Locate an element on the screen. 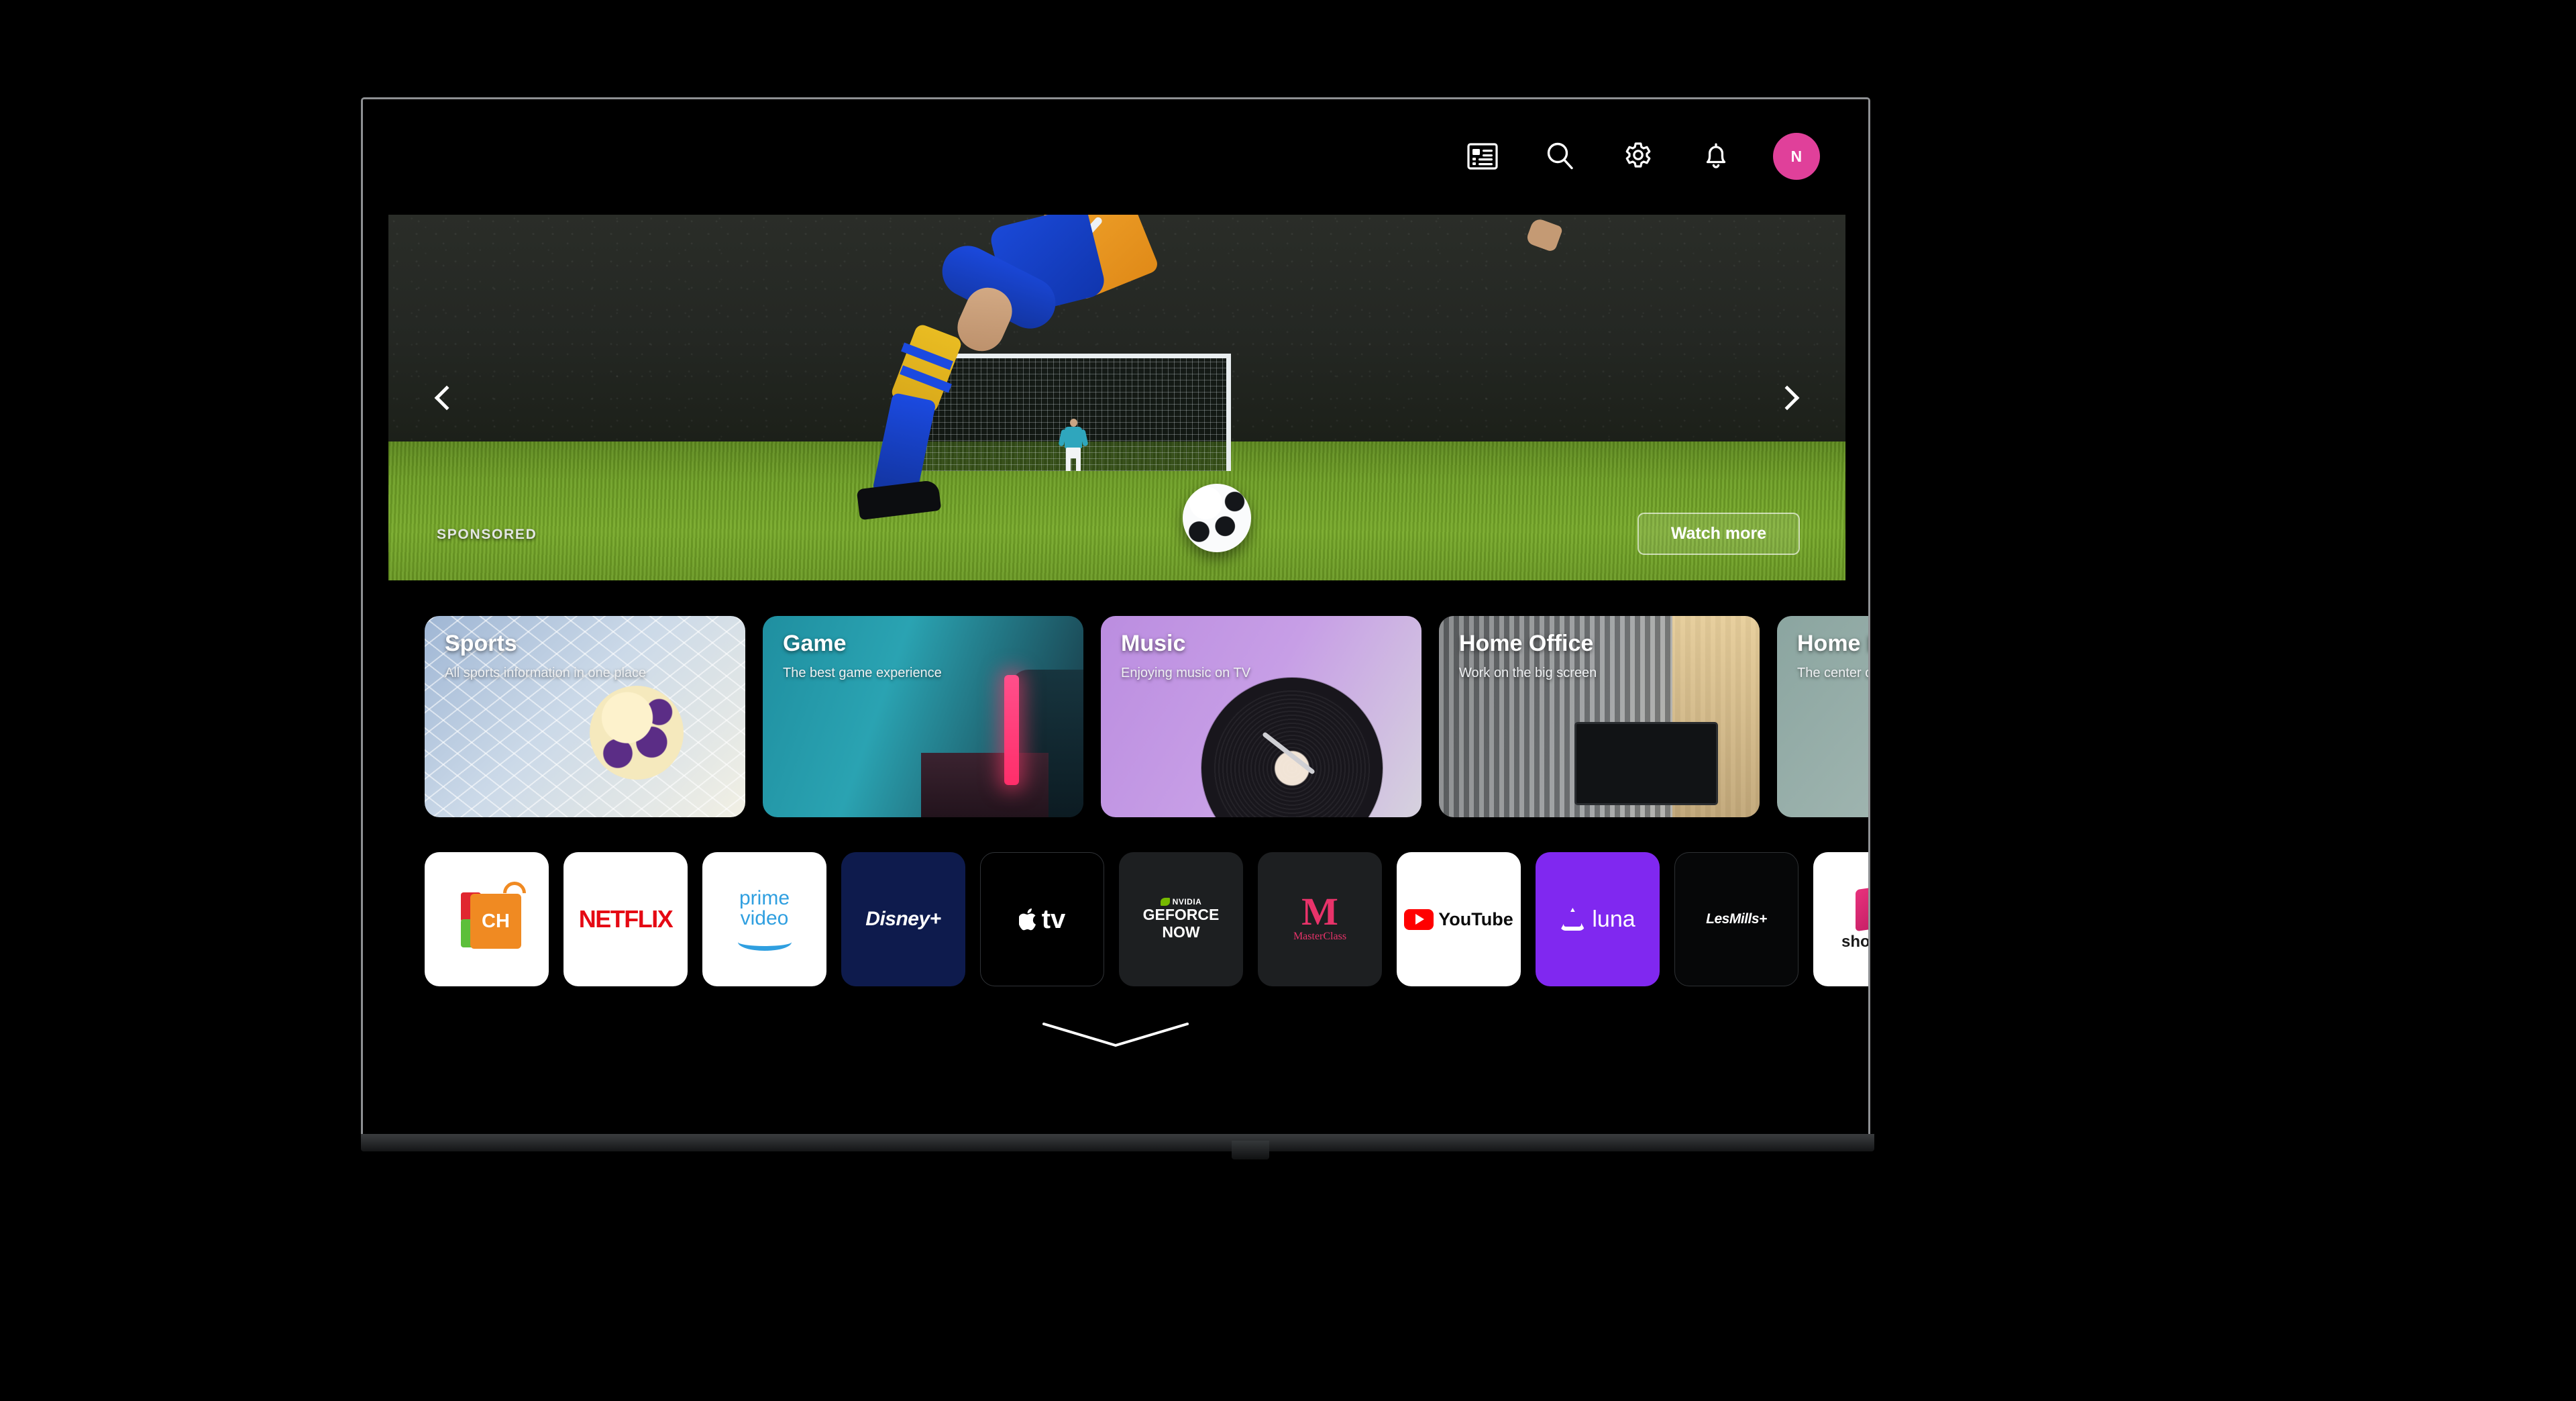 The width and height of the screenshot is (2576, 1401). monitor-art is located at coordinates (1646, 764).